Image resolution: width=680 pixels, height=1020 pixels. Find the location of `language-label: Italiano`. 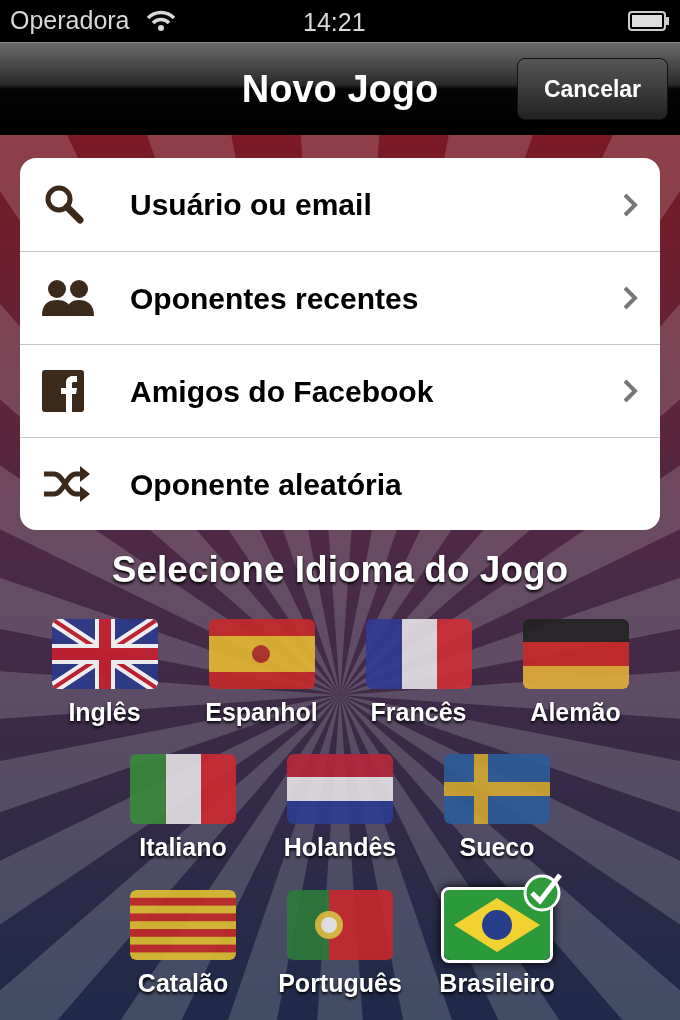

language-label: Italiano is located at coordinates (183, 847).